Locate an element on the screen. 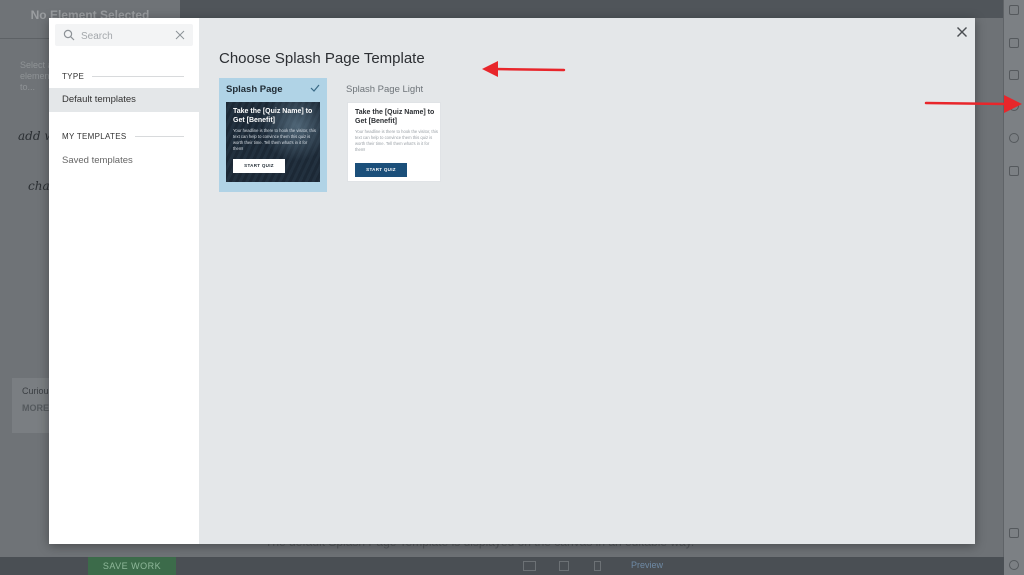  help-icon is located at coordinates (1014, 565).